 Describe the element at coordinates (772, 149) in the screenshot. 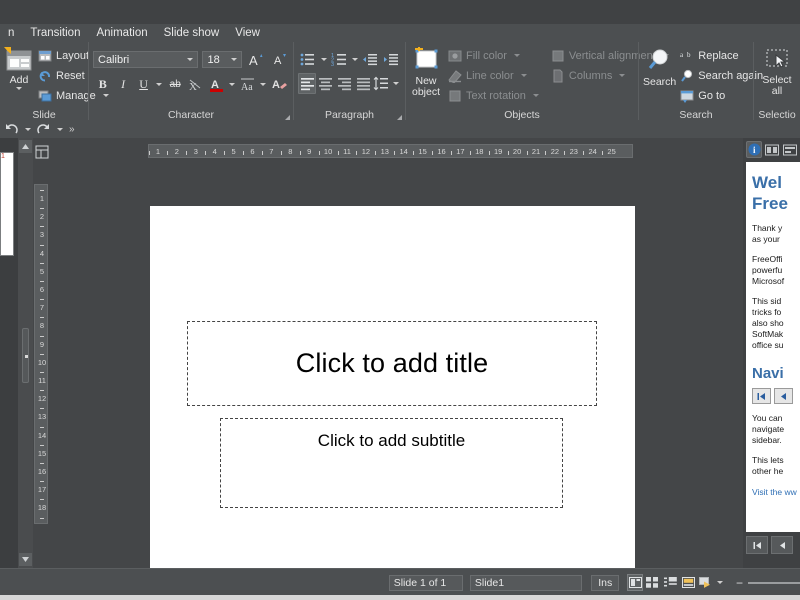

I see `sidebar-tab-layouts` at that location.